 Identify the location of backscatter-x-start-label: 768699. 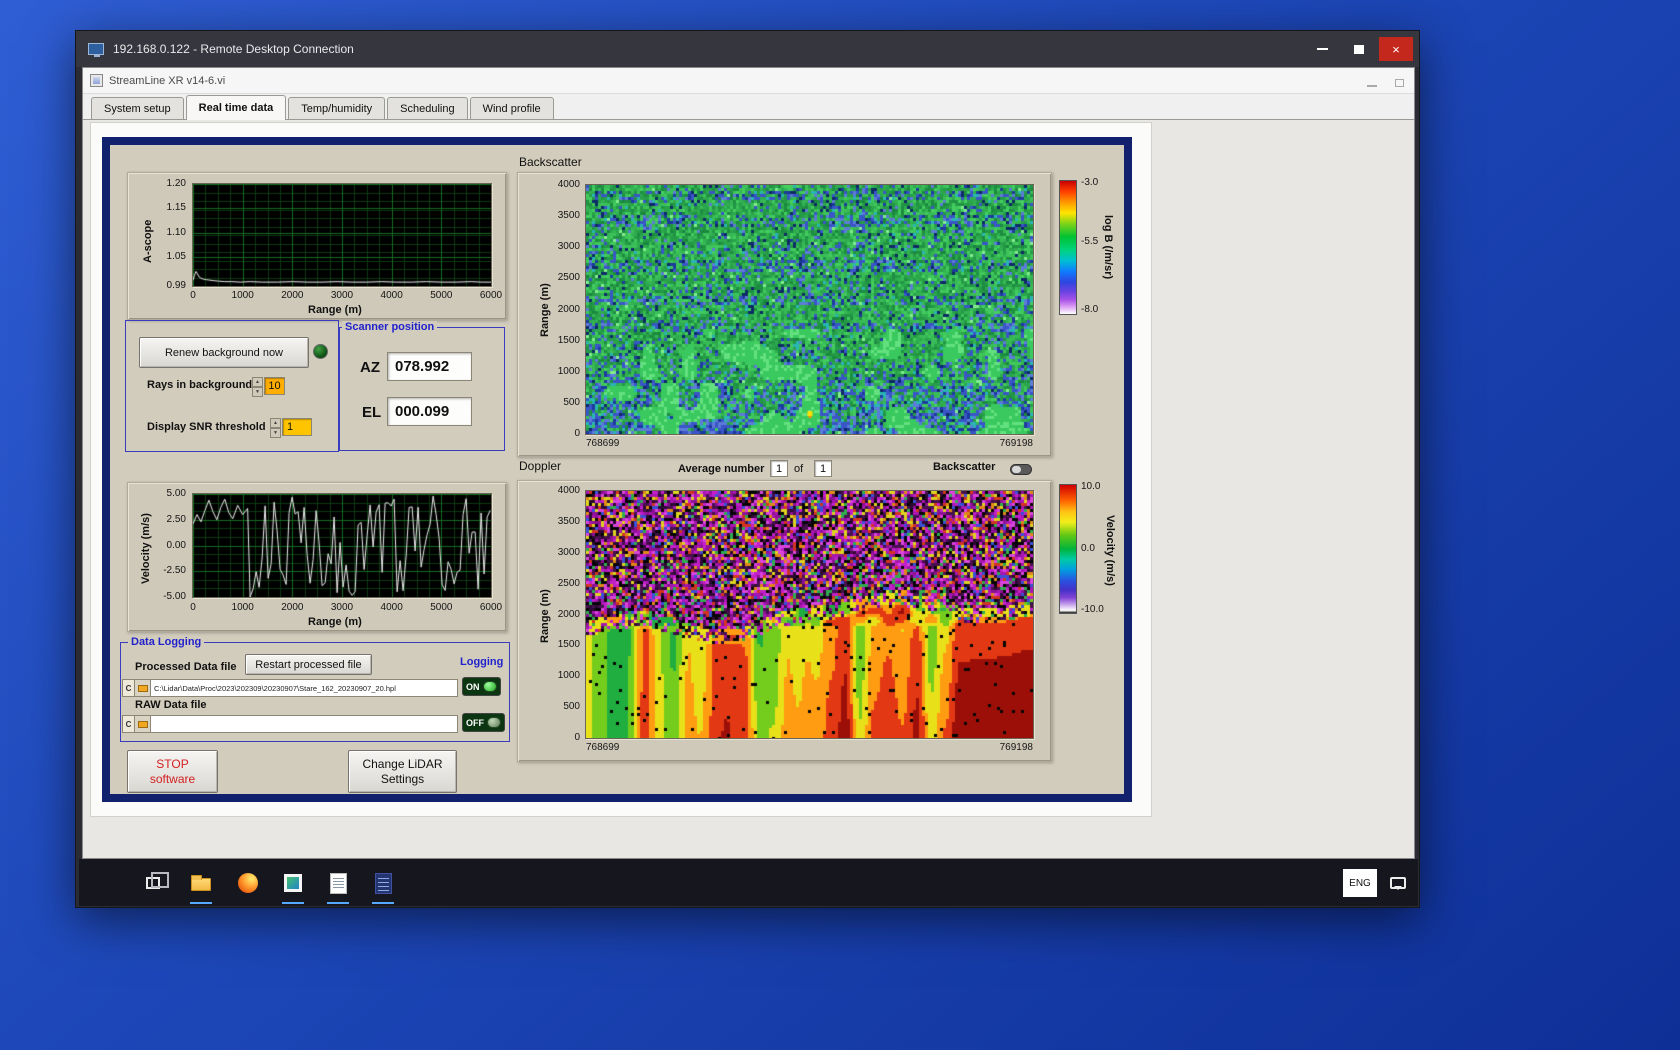
(603, 443).